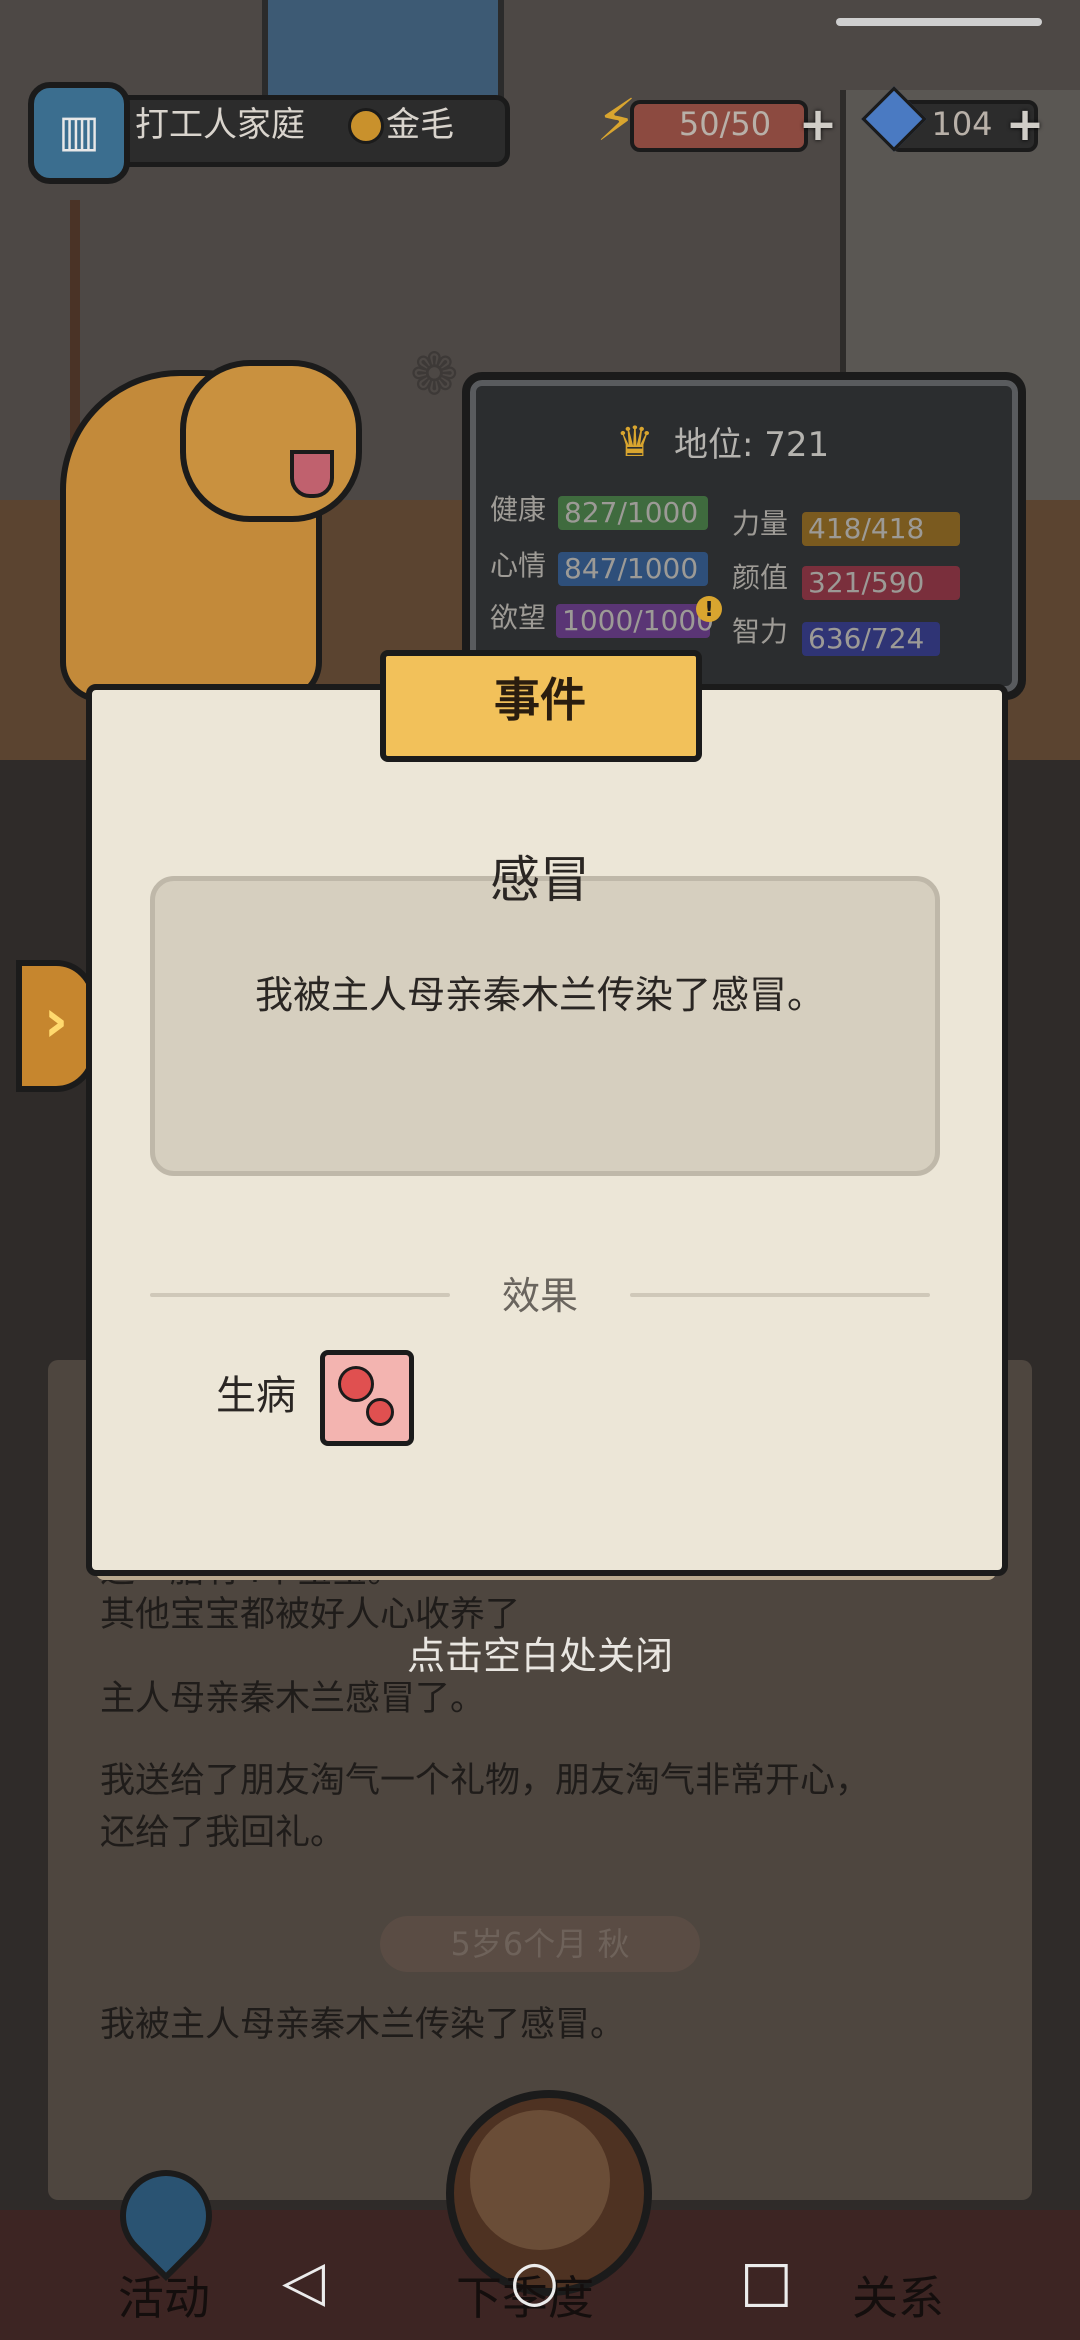 The width and height of the screenshot is (1080, 2340). What do you see at coordinates (312, 474) in the screenshot?
I see `dog-tongue` at bounding box center [312, 474].